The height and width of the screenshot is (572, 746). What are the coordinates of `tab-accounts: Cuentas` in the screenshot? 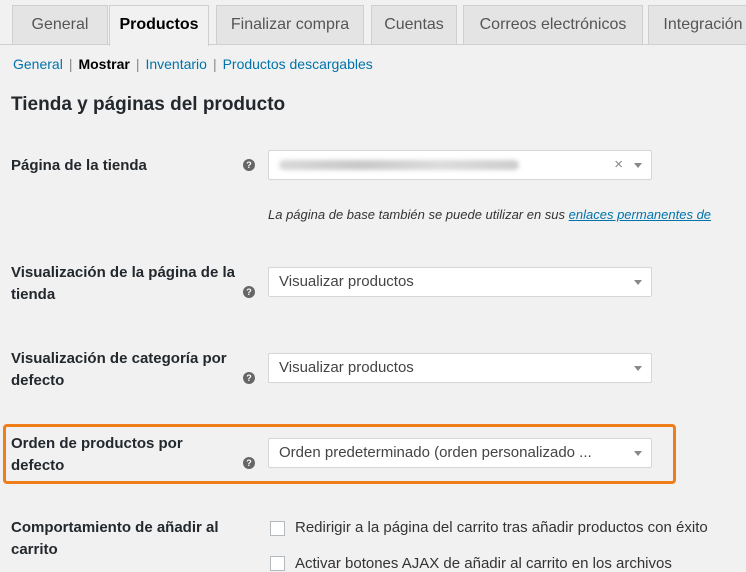 It's located at (414, 24).